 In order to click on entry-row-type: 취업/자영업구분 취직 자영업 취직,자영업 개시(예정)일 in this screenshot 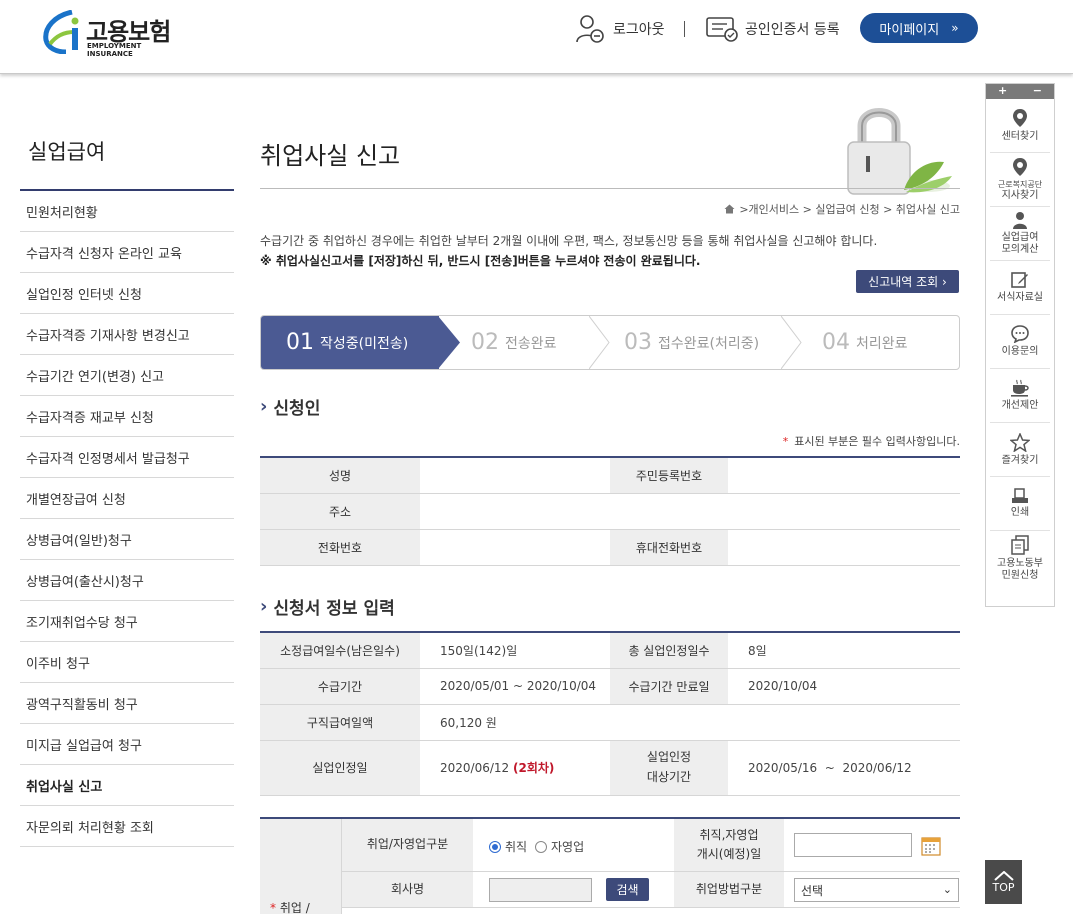, I will do `click(651, 845)`.